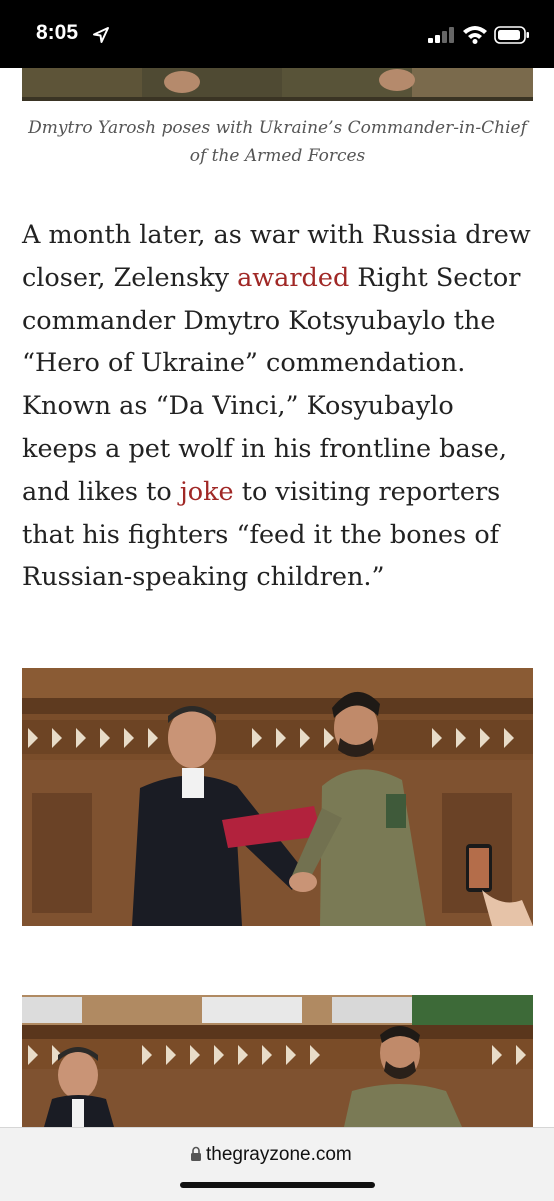 Image resolution: width=554 pixels, height=1201 pixels. I want to click on browser-url-bar: thegrayzone.com, so click(277, 1164).